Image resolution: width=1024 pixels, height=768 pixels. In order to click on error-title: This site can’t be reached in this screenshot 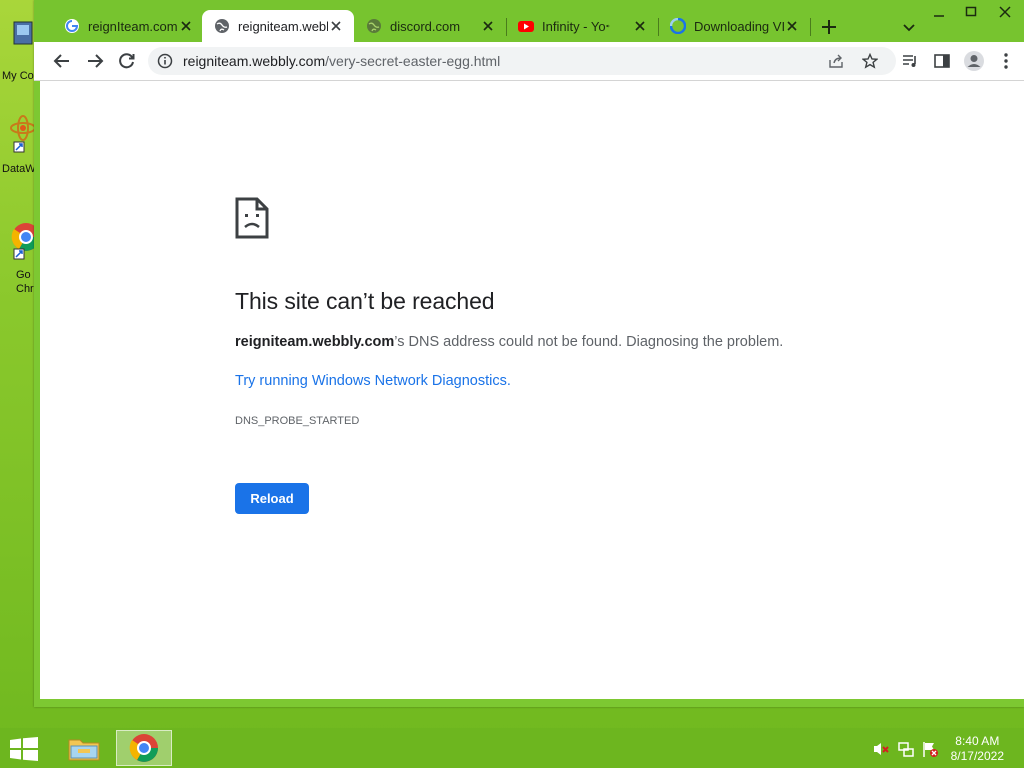, I will do `click(365, 301)`.